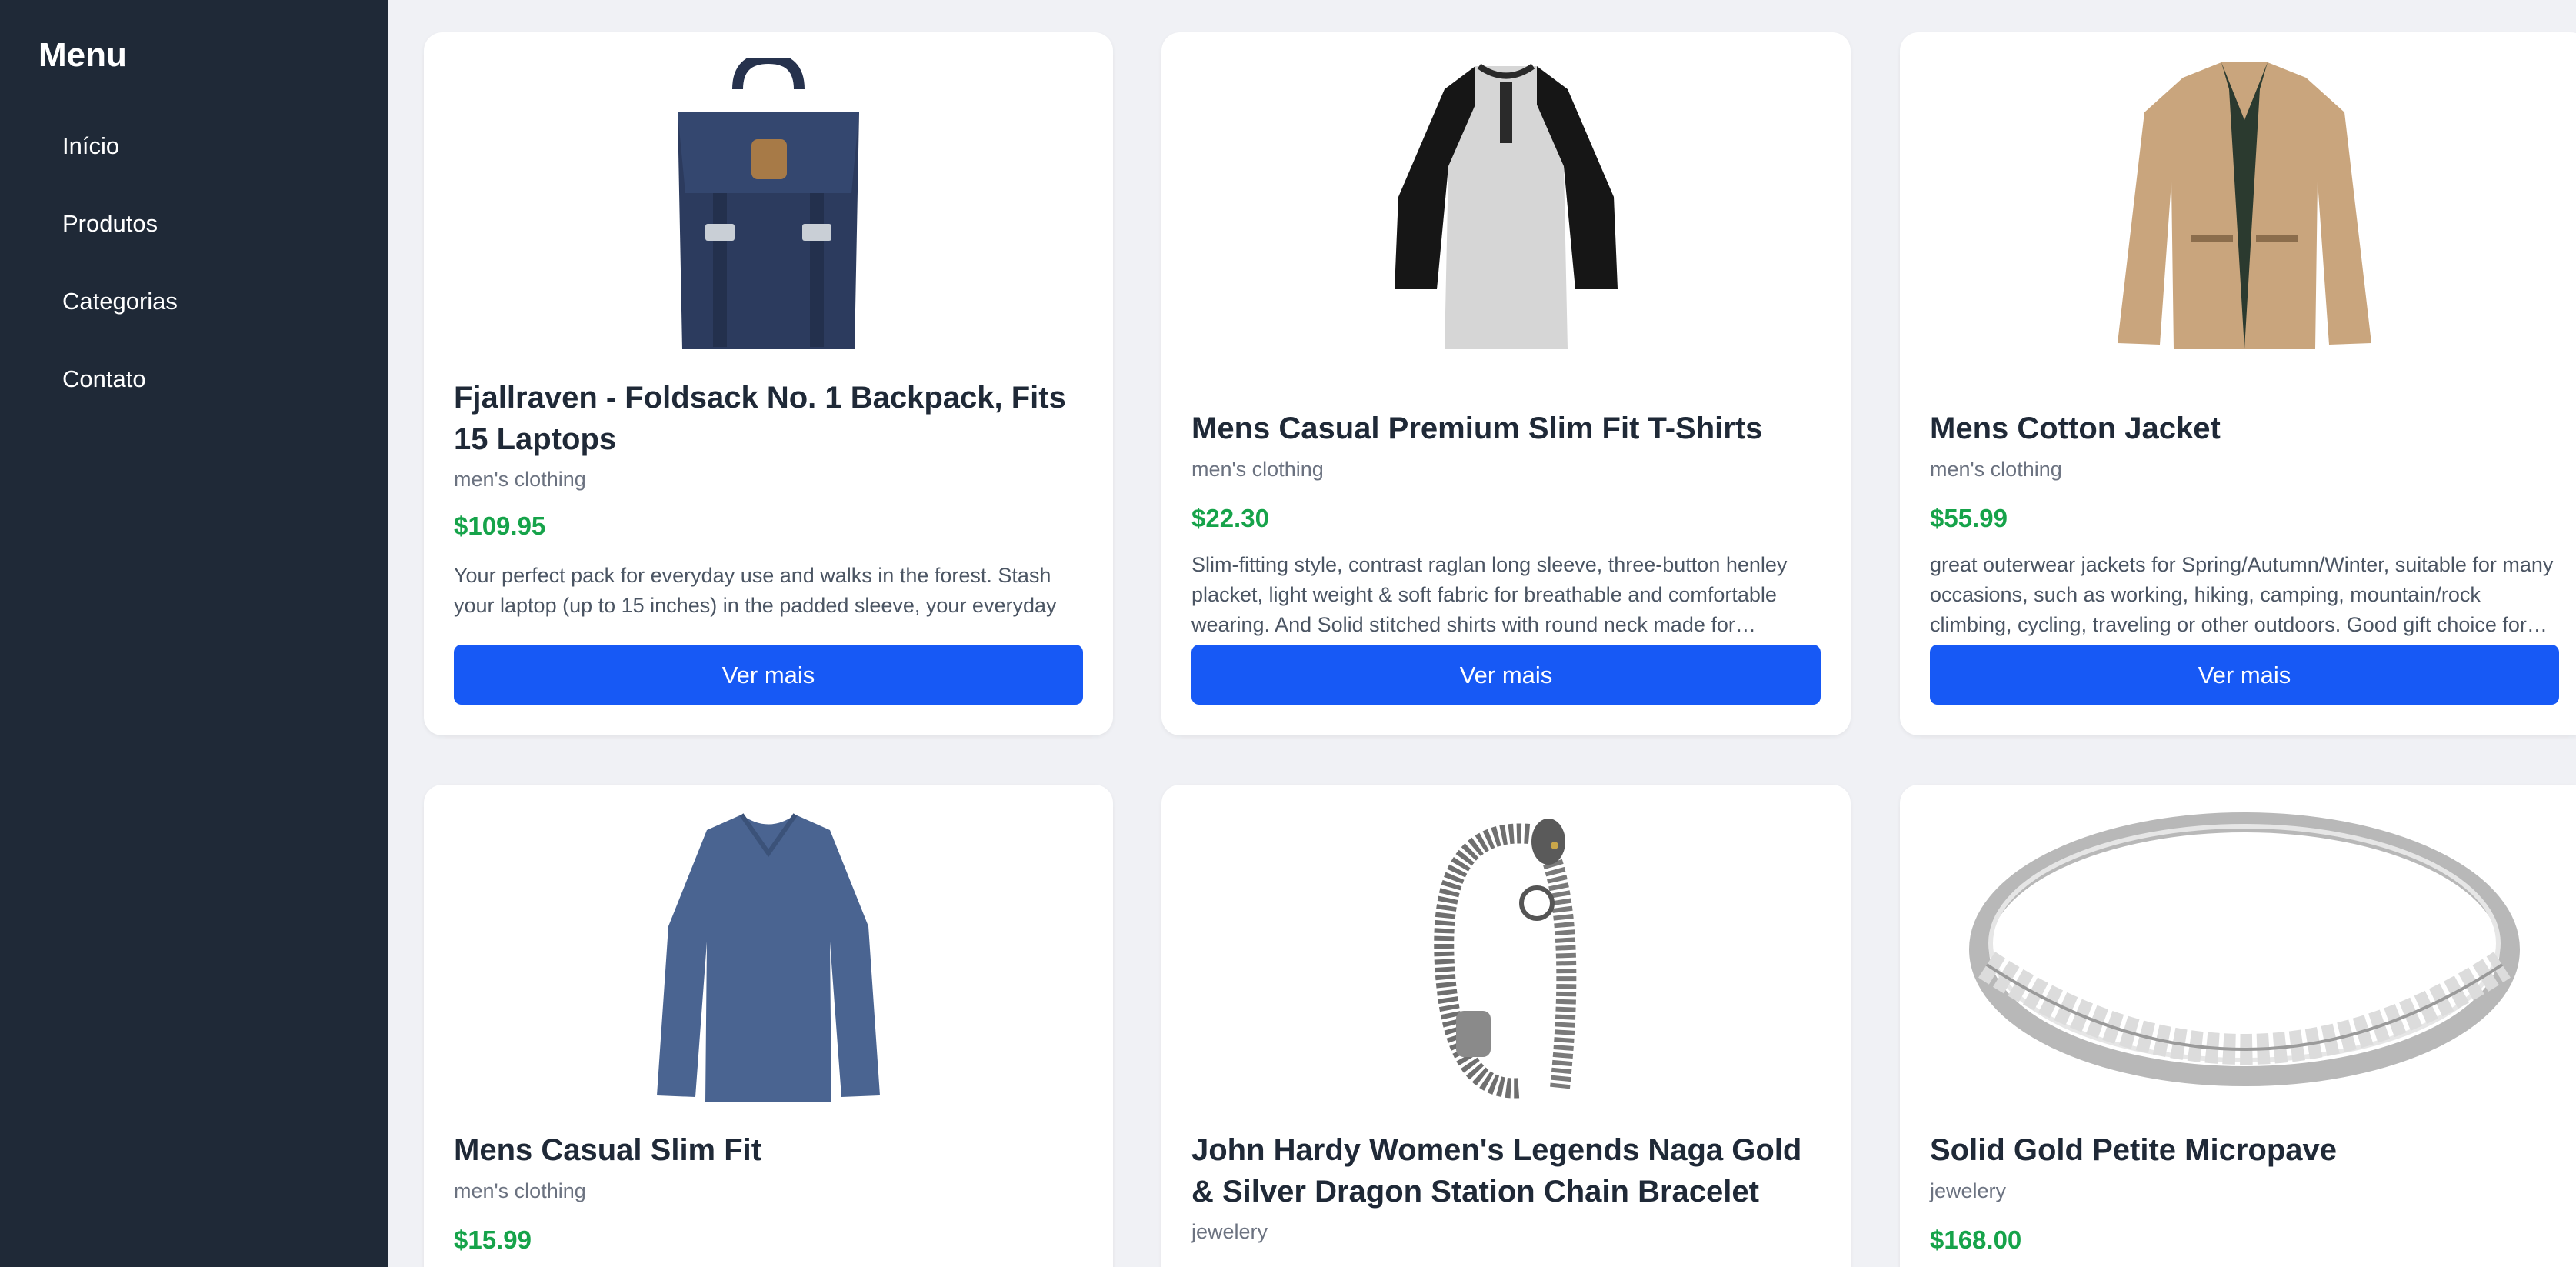  Describe the element at coordinates (2133, 1150) in the screenshot. I see `product-title: Solid Gold Petite Micropave` at that location.